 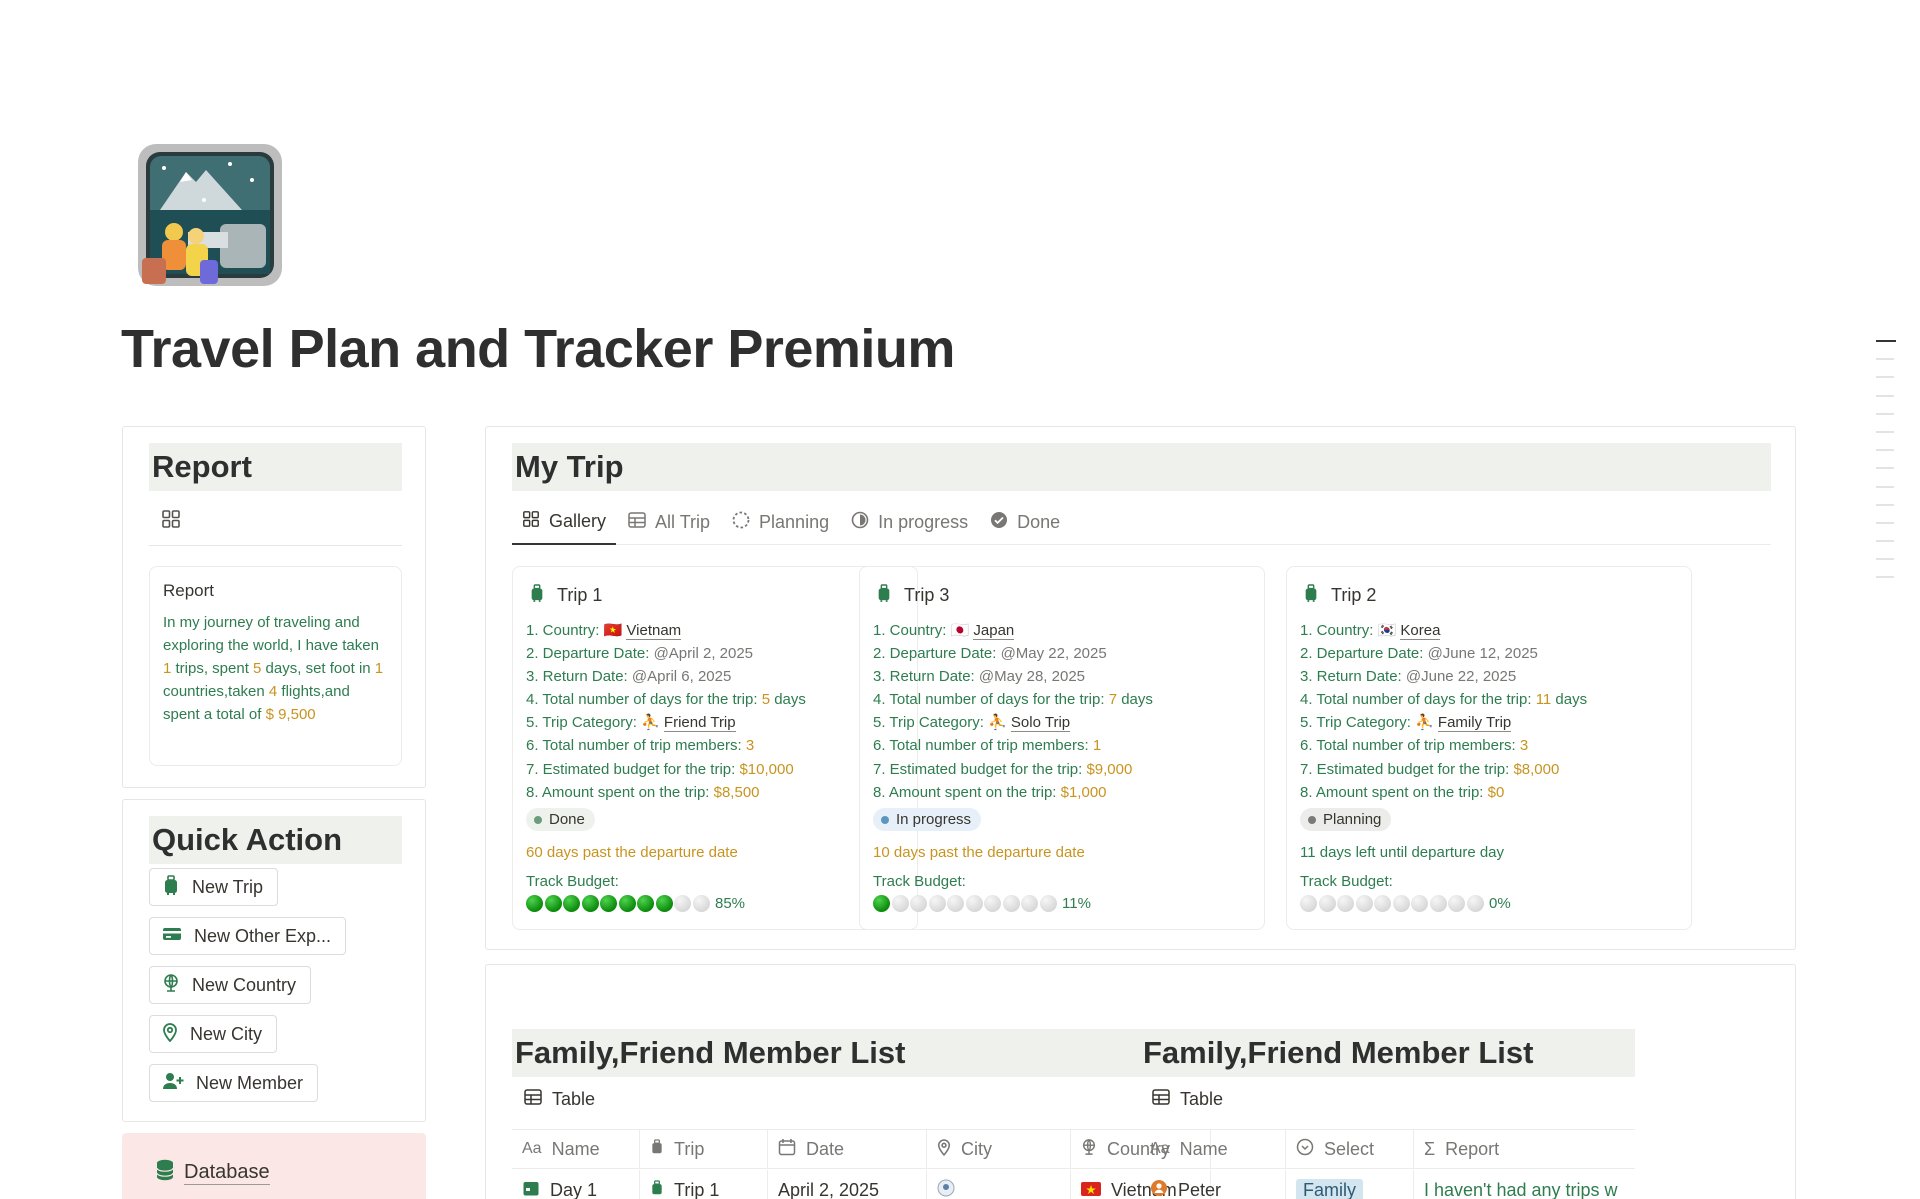 I want to click on trip-spent-value: $8,500, so click(x=736, y=792).